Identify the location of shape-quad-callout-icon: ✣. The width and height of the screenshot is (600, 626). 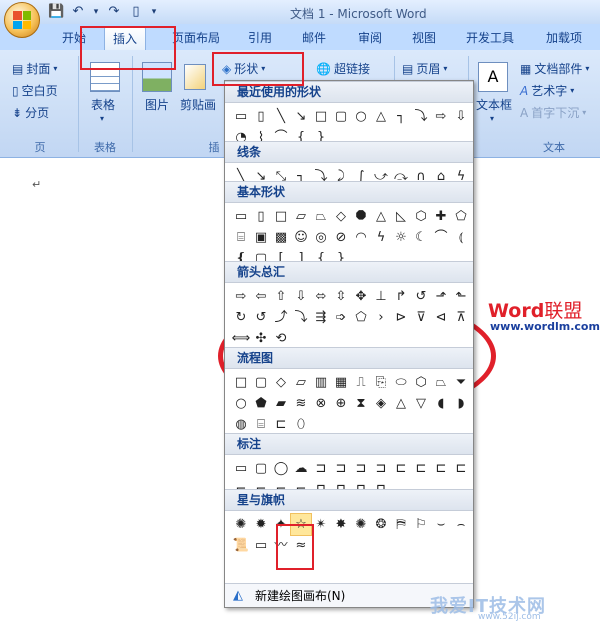
(261, 338).